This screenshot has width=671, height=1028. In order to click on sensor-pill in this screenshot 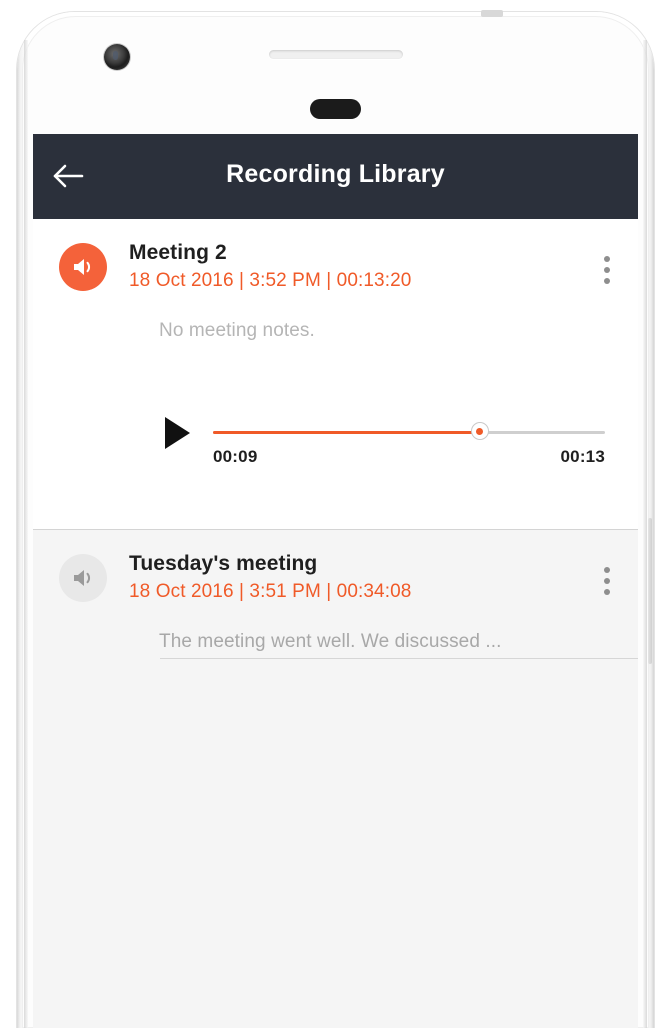, I will do `click(335, 109)`.